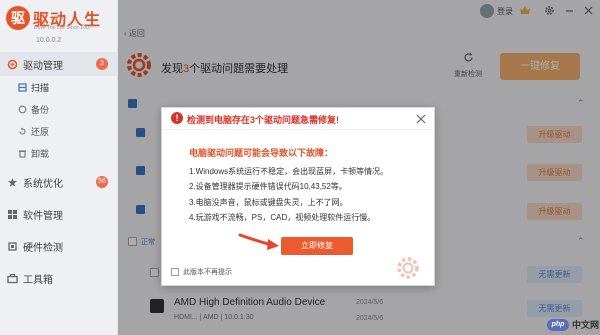 This screenshot has height=335, width=600. I want to click on reason-item: 2.设备管理器提示硬件错误代码10,43,52等。, so click(268, 186).